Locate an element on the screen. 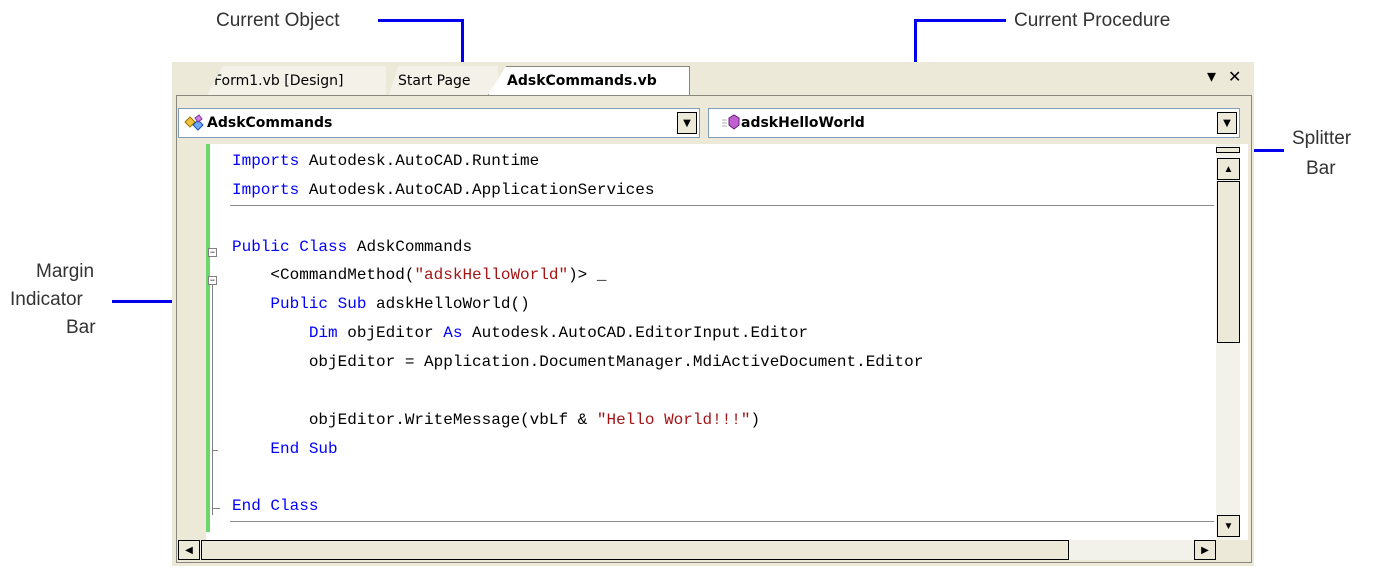 This screenshot has height=569, width=1385. outline-end-tick is located at coordinates (216, 508).